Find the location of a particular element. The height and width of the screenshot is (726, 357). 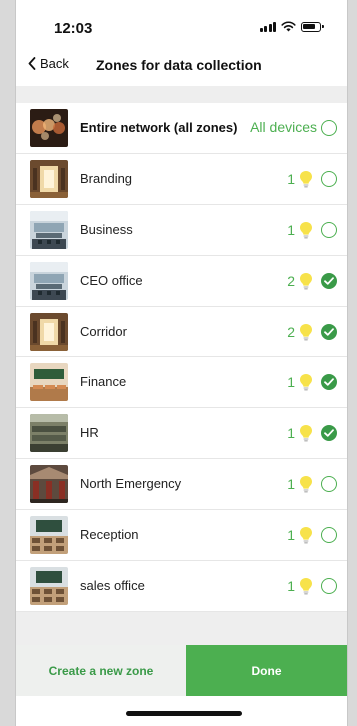

zone-row: Corridor 2 is located at coordinates (181, 332).